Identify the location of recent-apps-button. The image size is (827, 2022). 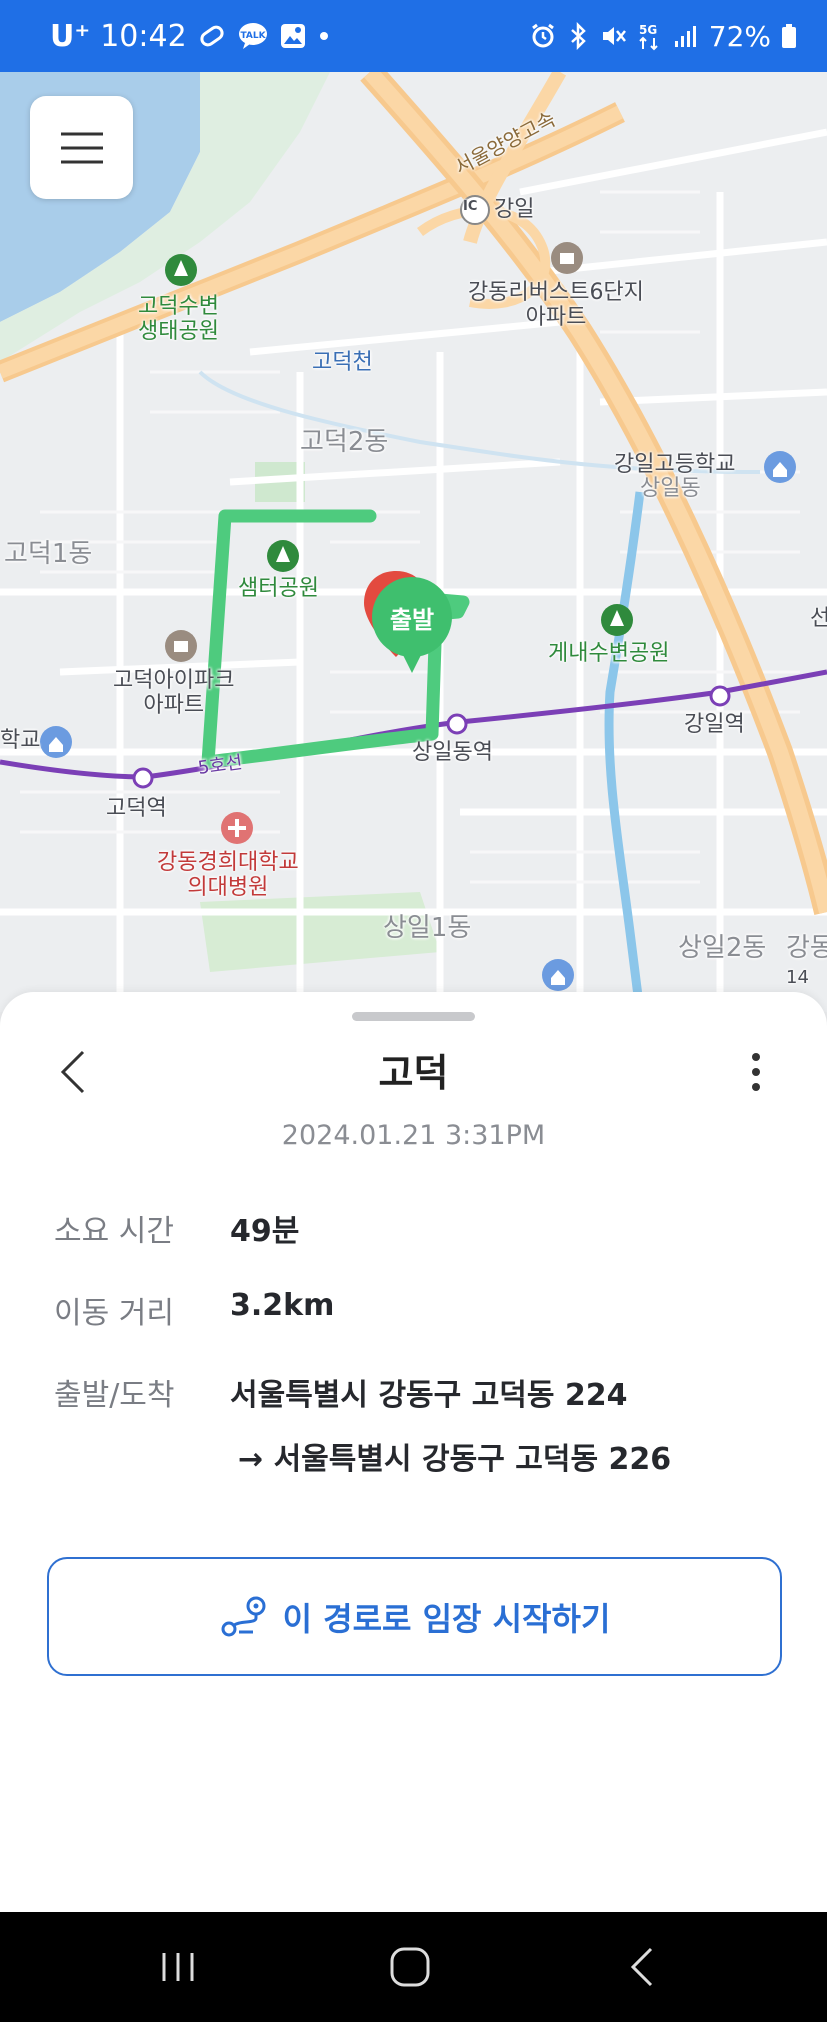
(178, 1967).